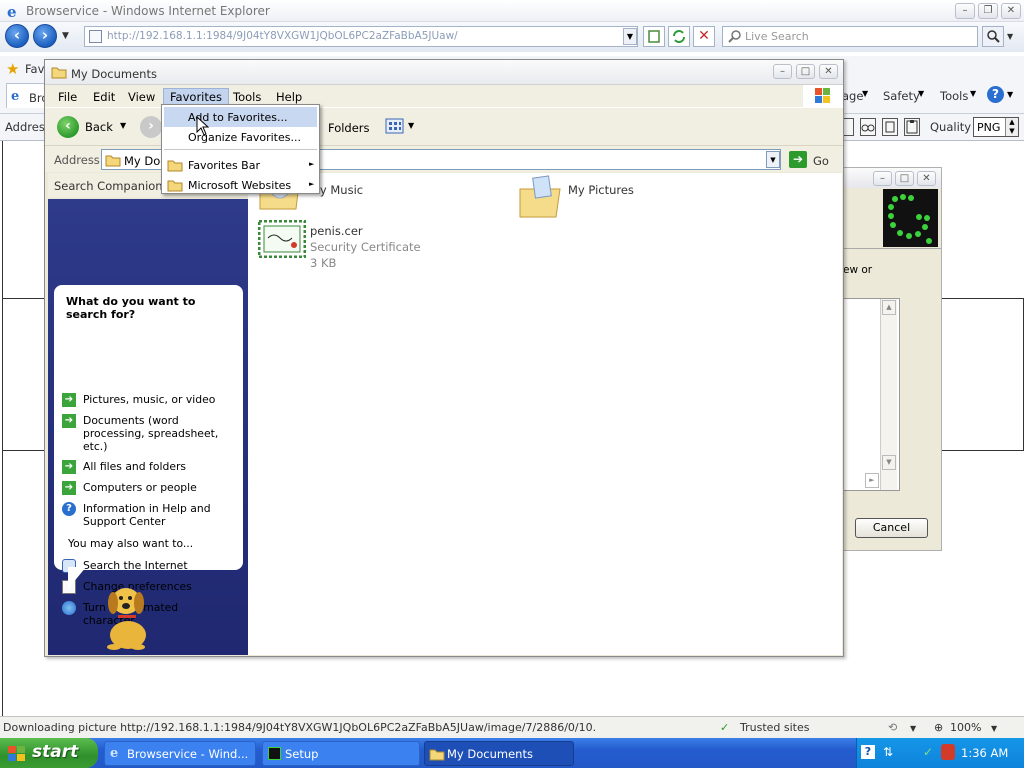 The height and width of the screenshot is (768, 1024). I want to click on svg-text: e, so click(12, 11).